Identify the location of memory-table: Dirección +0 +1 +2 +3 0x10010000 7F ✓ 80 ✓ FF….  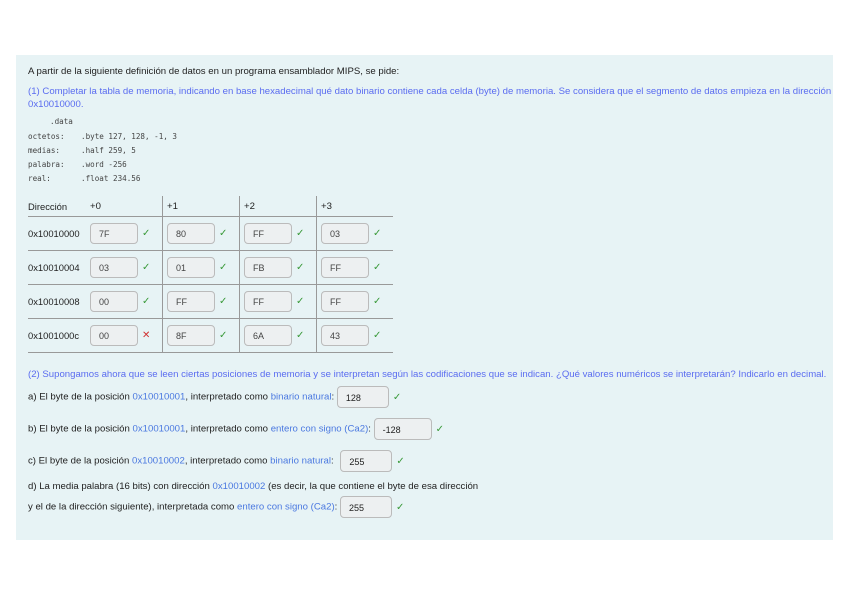
(210, 274).